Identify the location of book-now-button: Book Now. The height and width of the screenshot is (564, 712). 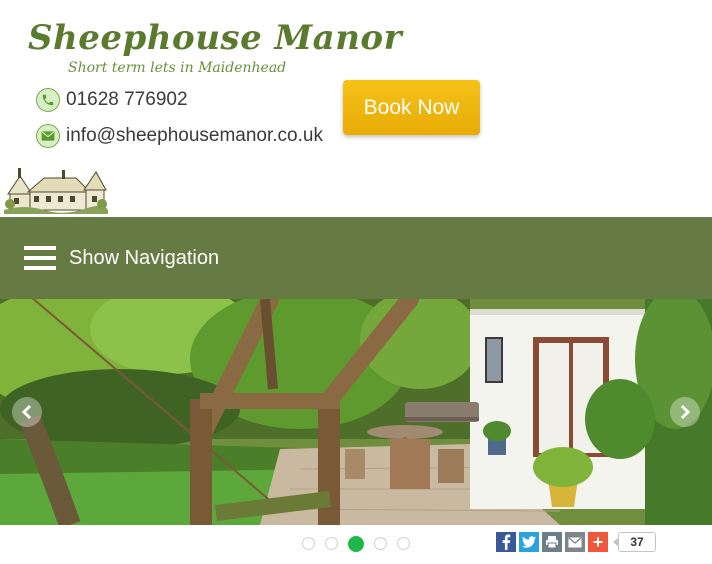
(411, 107).